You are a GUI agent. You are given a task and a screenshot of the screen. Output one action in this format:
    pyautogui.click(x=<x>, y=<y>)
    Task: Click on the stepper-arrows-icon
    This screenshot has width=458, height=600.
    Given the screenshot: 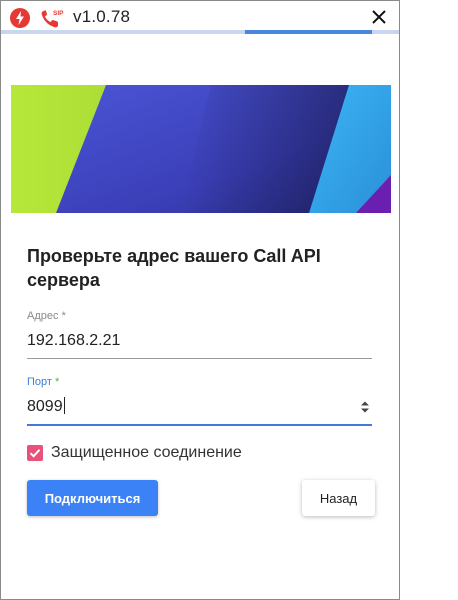 What is the action you would take?
    pyautogui.click(x=365, y=407)
    